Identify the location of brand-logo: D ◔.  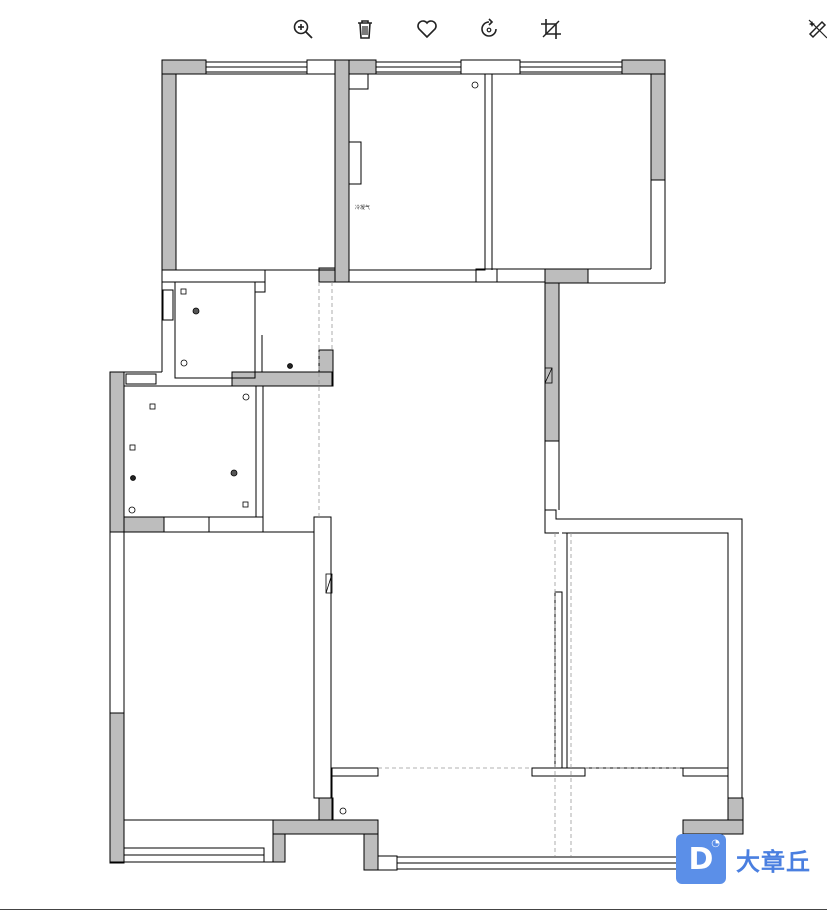
(701, 859).